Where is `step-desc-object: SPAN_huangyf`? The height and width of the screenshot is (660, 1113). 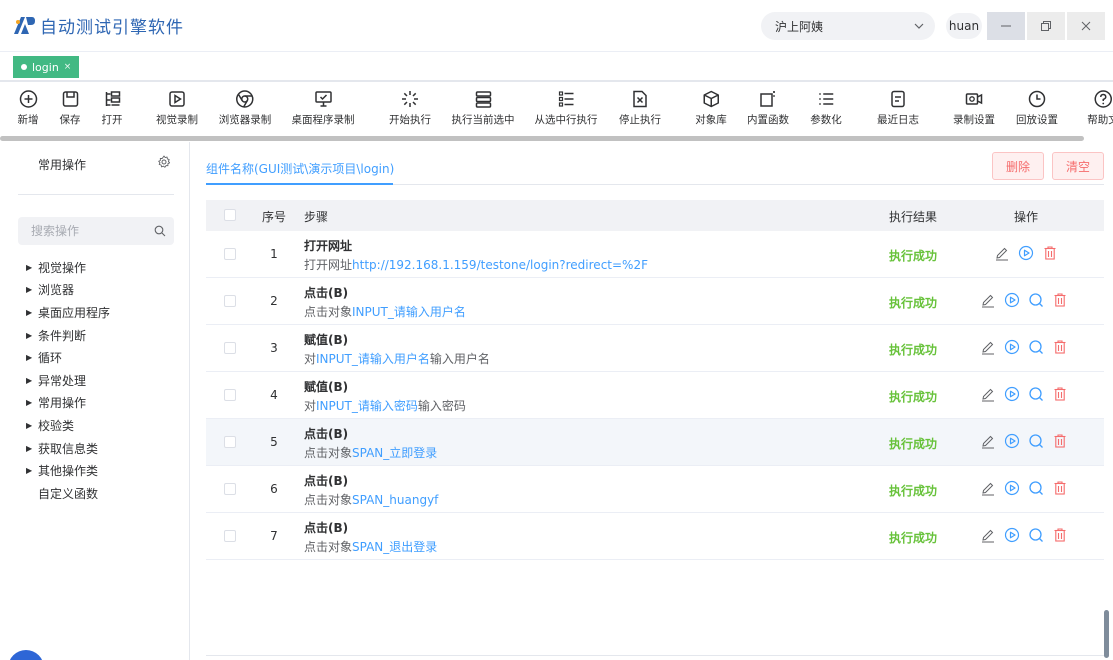 step-desc-object: SPAN_huangyf is located at coordinates (395, 500).